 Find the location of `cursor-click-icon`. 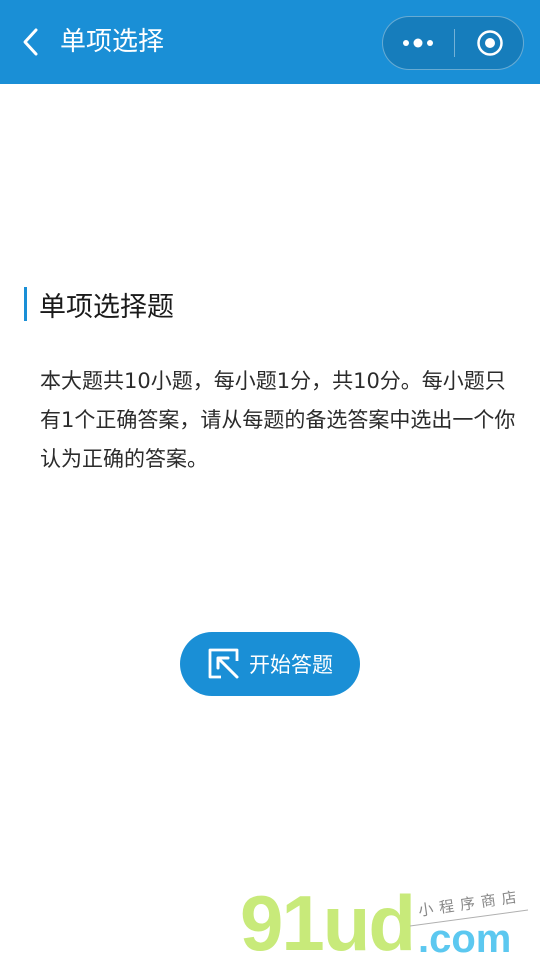

cursor-click-icon is located at coordinates (224, 664).